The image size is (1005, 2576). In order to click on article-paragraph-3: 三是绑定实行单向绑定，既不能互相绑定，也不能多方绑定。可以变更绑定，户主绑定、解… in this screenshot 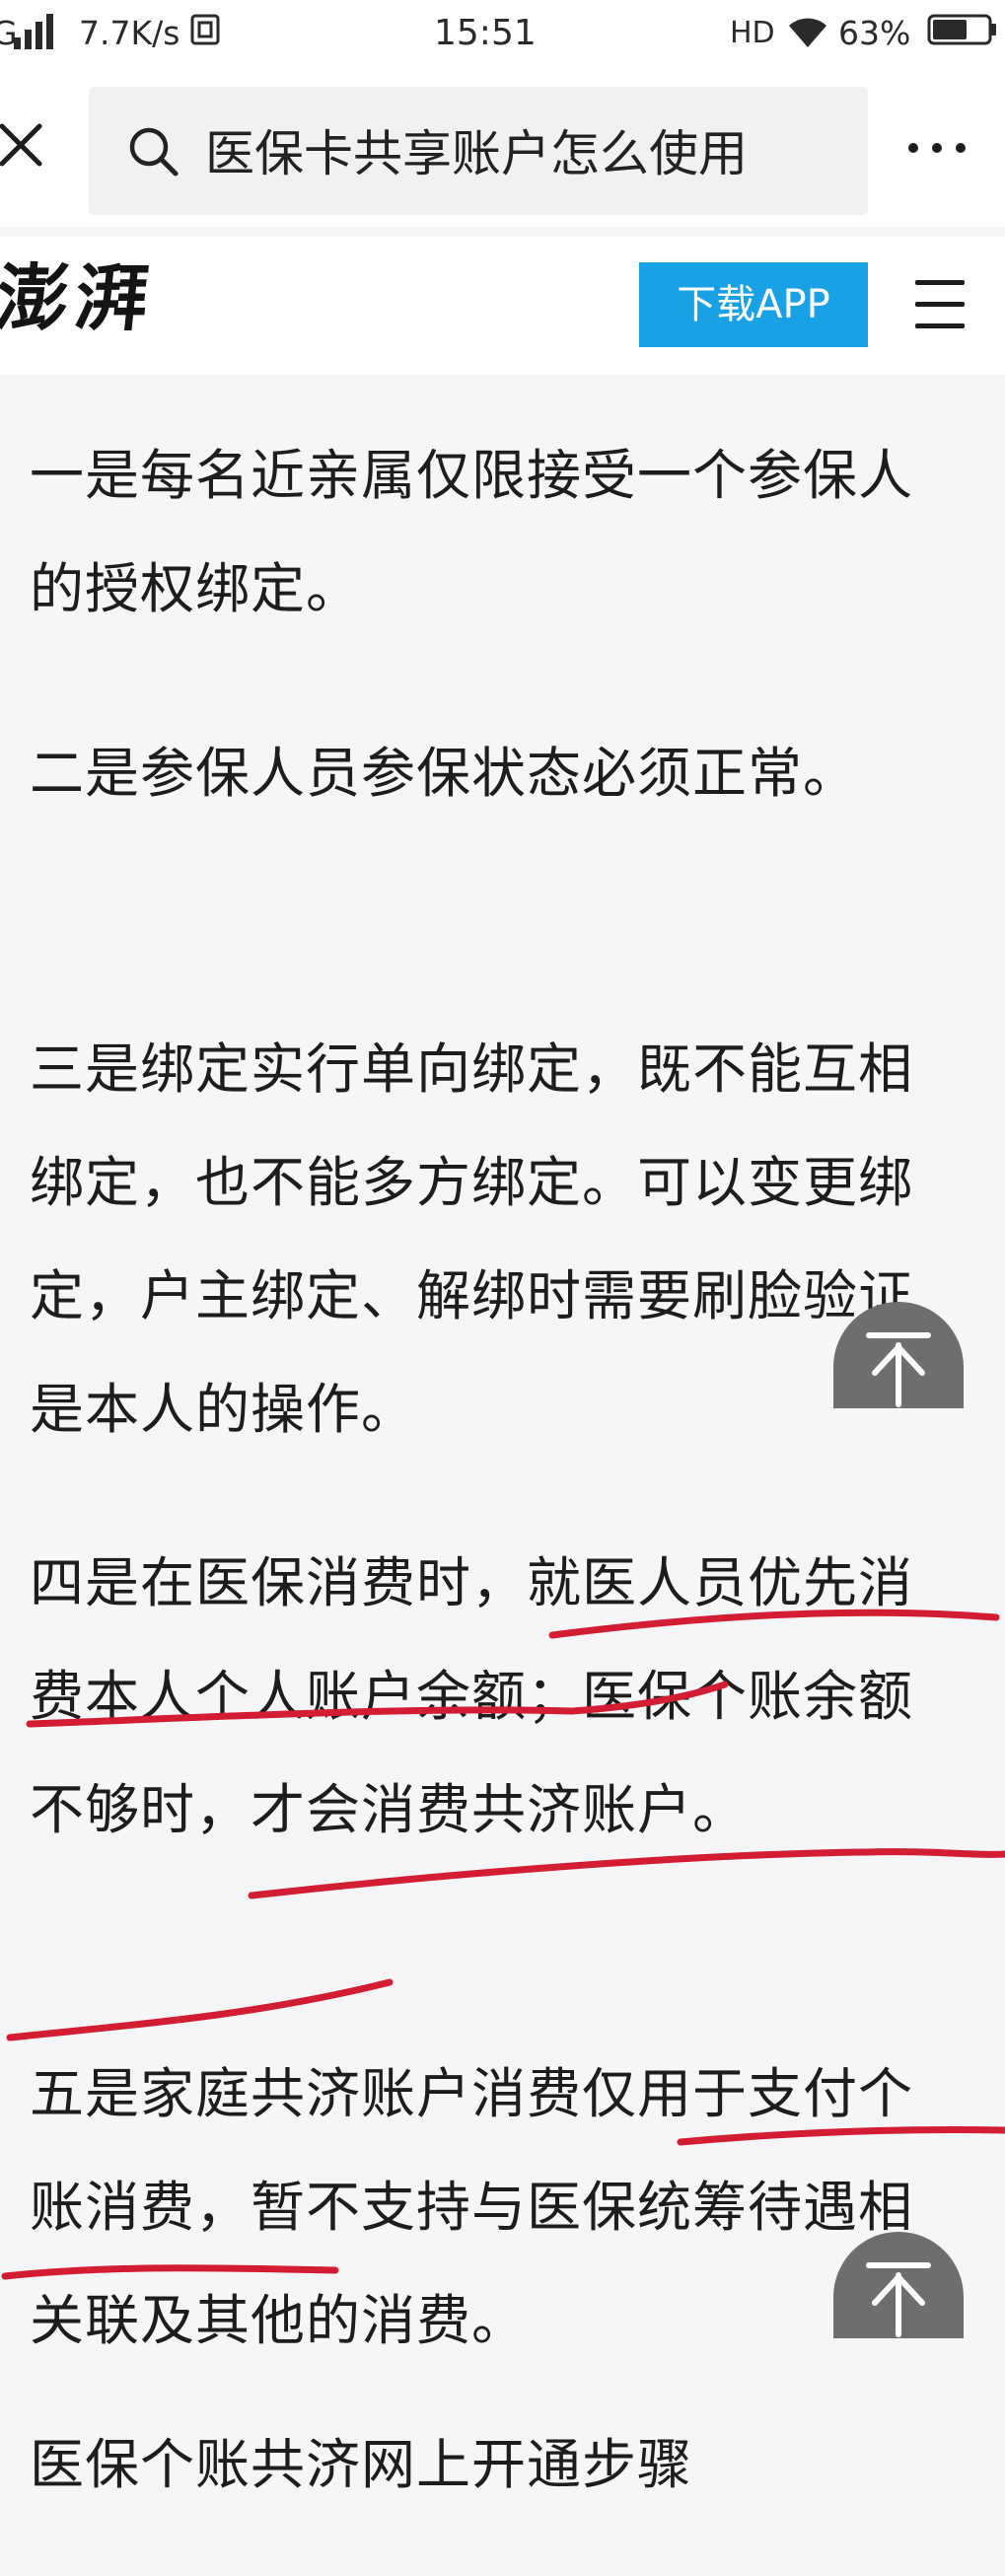, I will do `click(472, 1239)`.